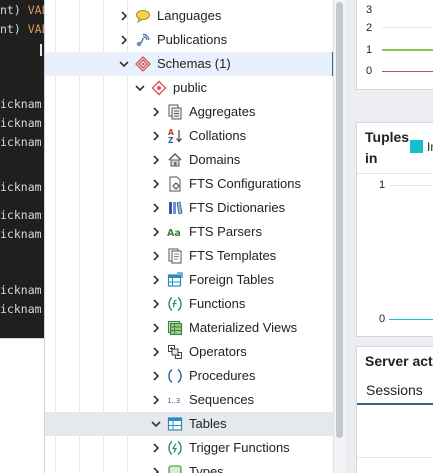 The height and width of the screenshot is (473, 433). I want to click on tree-item-label: FTS Templates, so click(233, 255).